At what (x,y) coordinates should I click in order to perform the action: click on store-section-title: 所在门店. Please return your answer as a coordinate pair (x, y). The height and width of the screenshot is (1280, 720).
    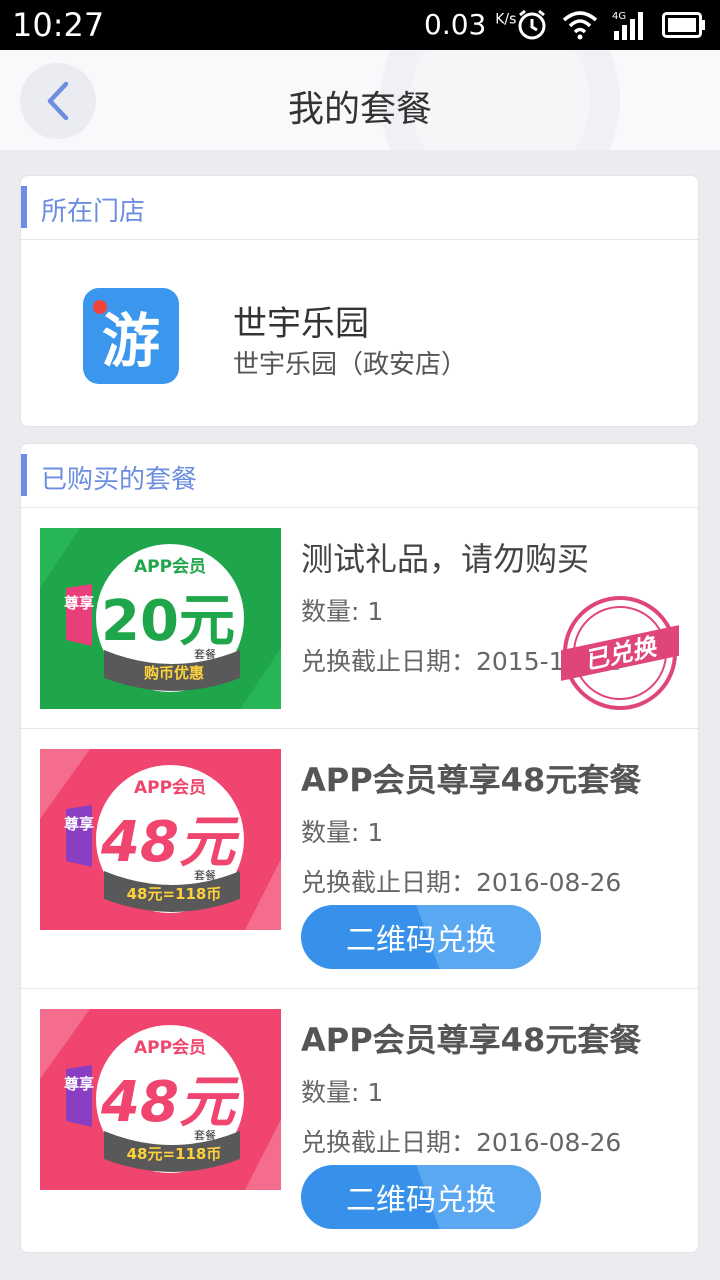
    Looking at the image, I should click on (93, 212).